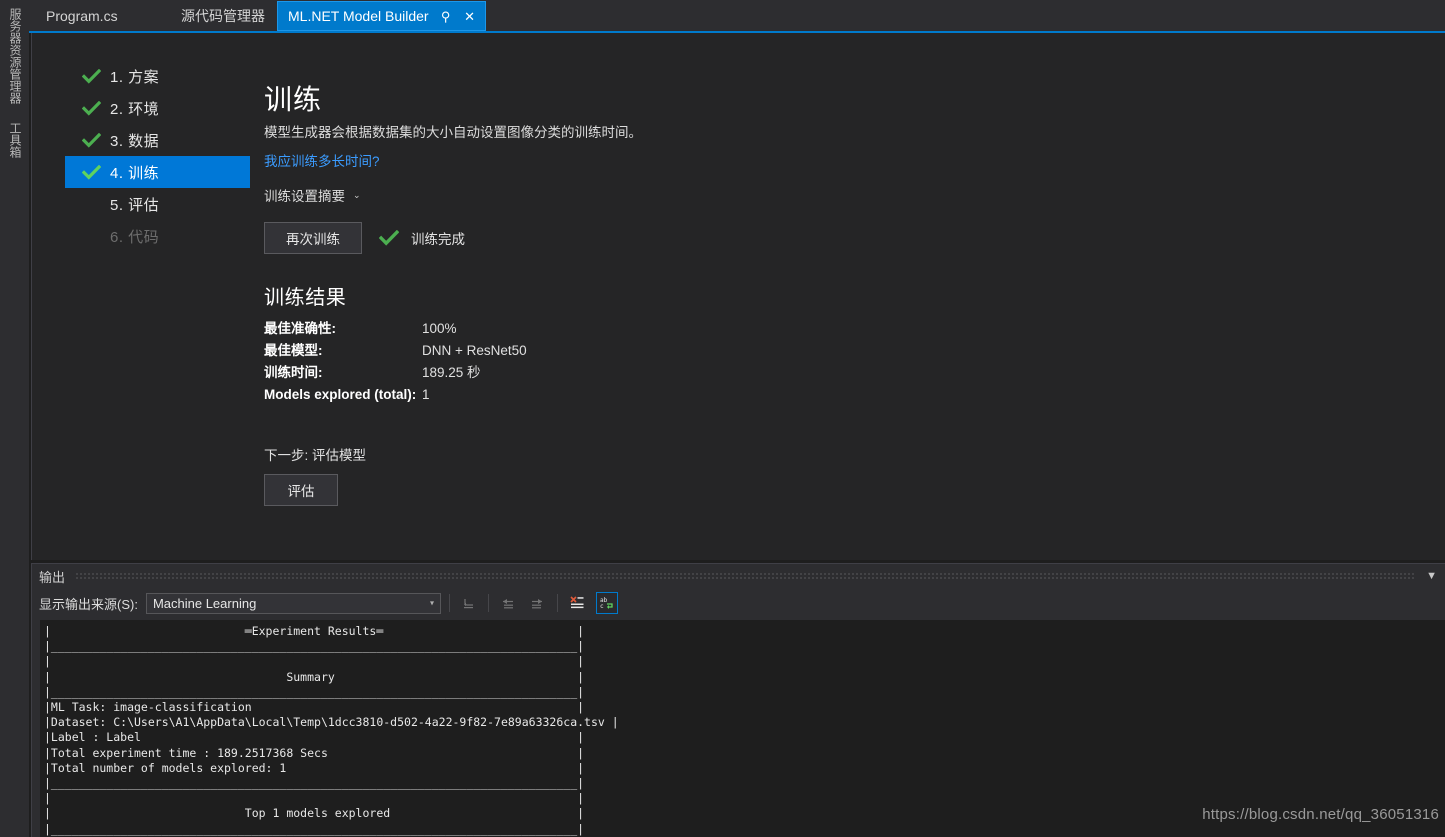 The width and height of the screenshot is (1445, 837). What do you see at coordinates (293, 350) in the screenshot?
I see `result-key: 最佳模型:` at bounding box center [293, 350].